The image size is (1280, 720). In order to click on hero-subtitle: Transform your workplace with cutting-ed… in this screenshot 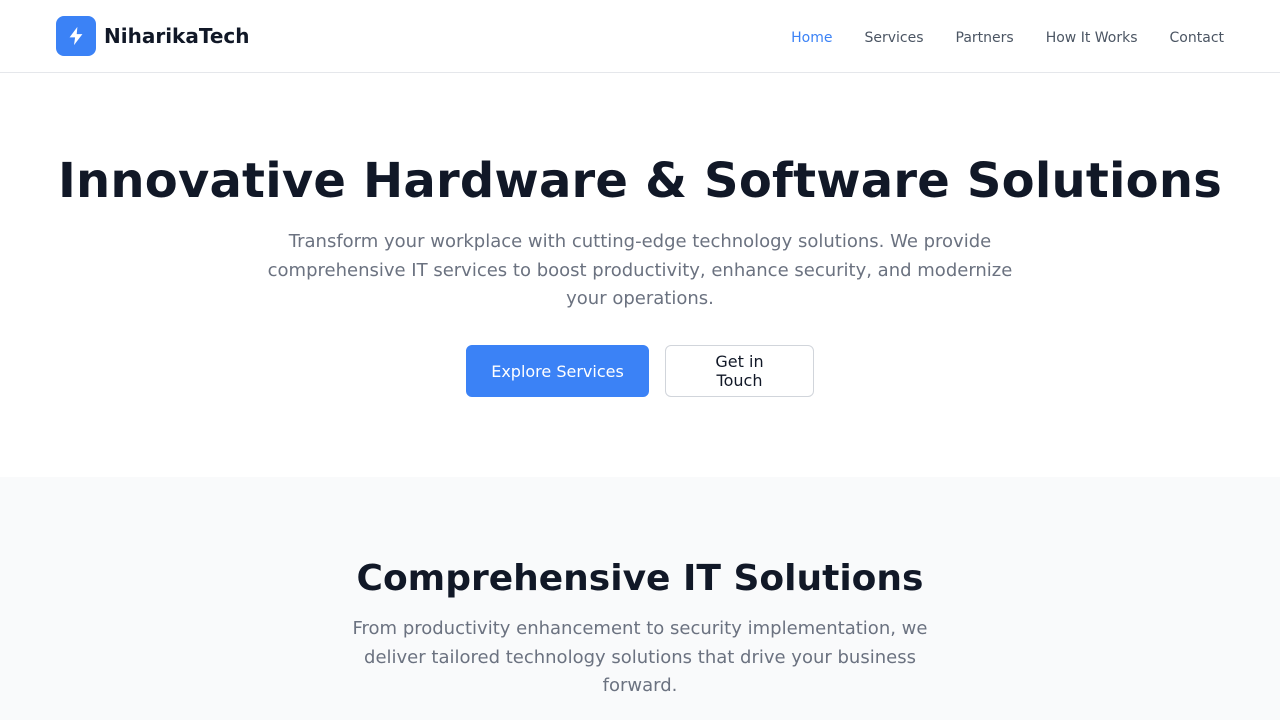, I will do `click(640, 270)`.